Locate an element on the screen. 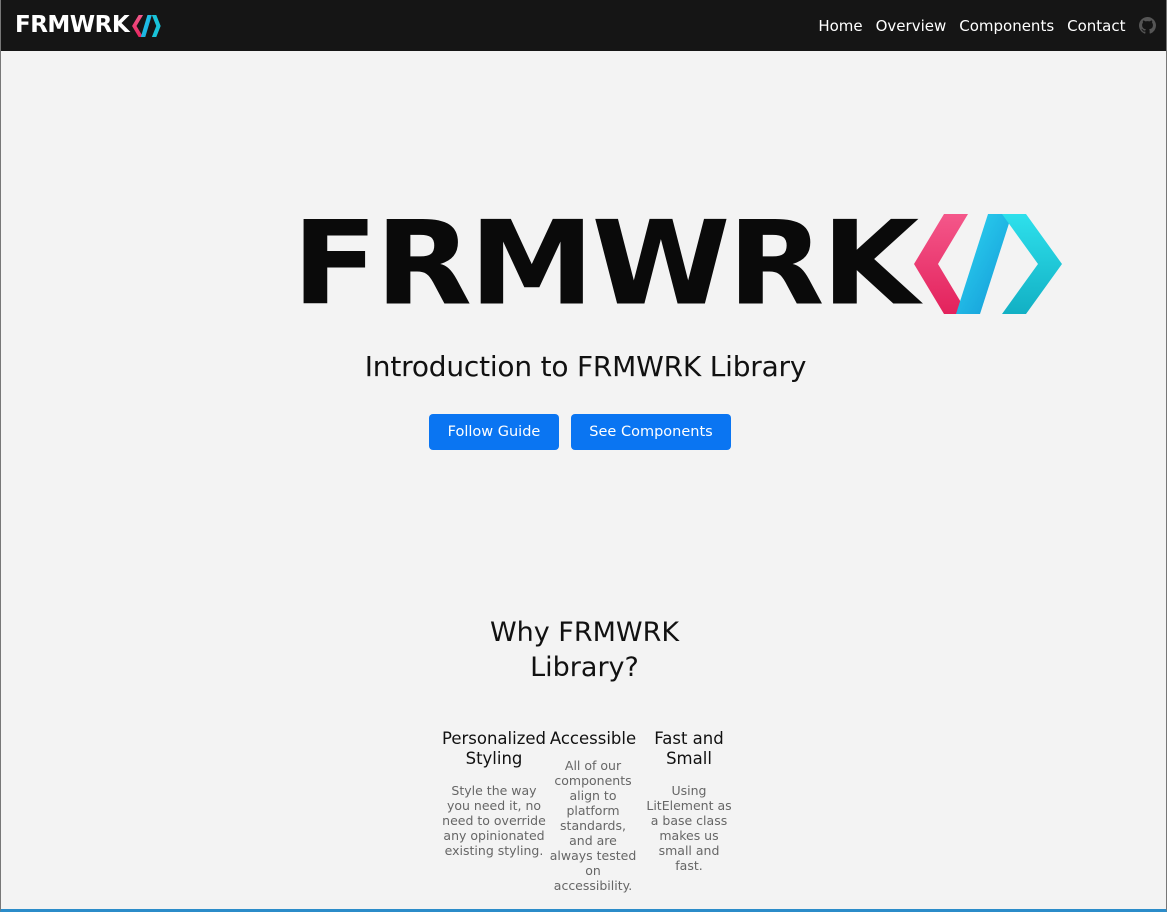 The height and width of the screenshot is (912, 1167). hero-actions: Follow Guide See Components is located at coordinates (580, 432).